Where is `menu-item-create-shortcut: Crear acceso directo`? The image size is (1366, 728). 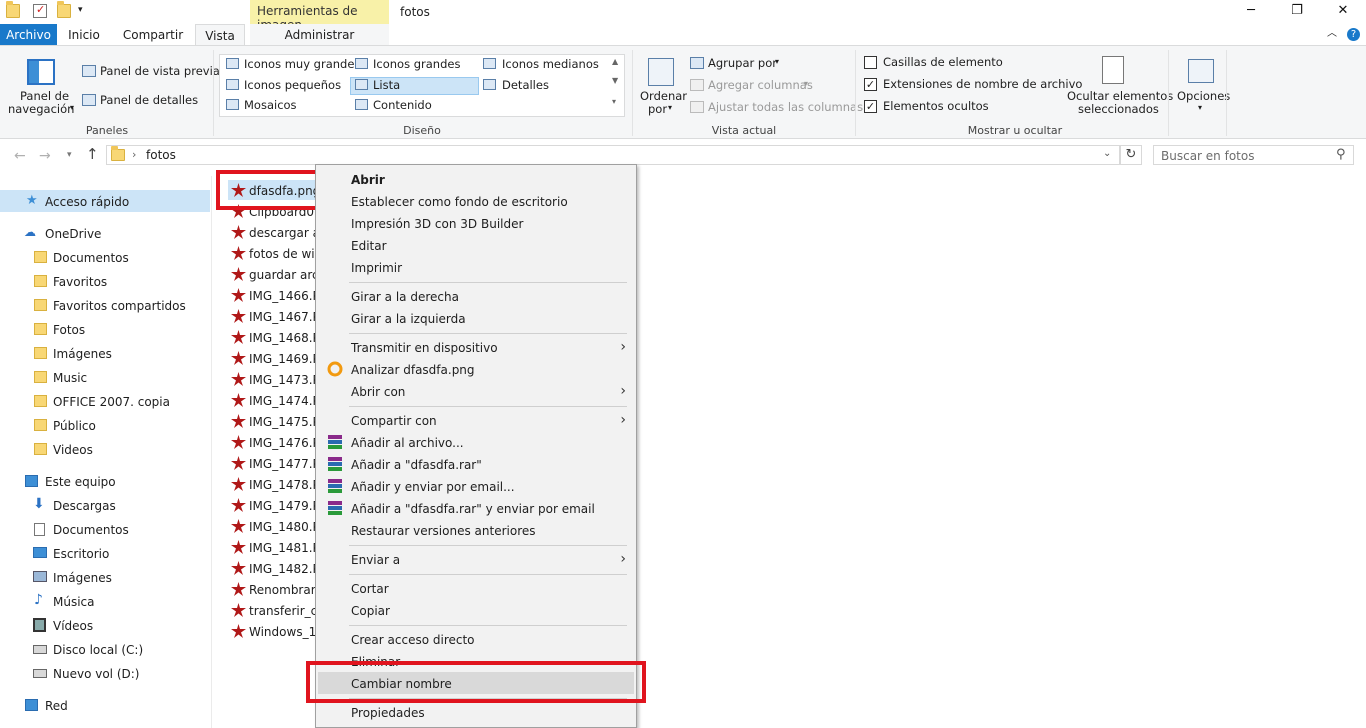 menu-item-create-shortcut: Crear acceso directo is located at coordinates (476, 639).